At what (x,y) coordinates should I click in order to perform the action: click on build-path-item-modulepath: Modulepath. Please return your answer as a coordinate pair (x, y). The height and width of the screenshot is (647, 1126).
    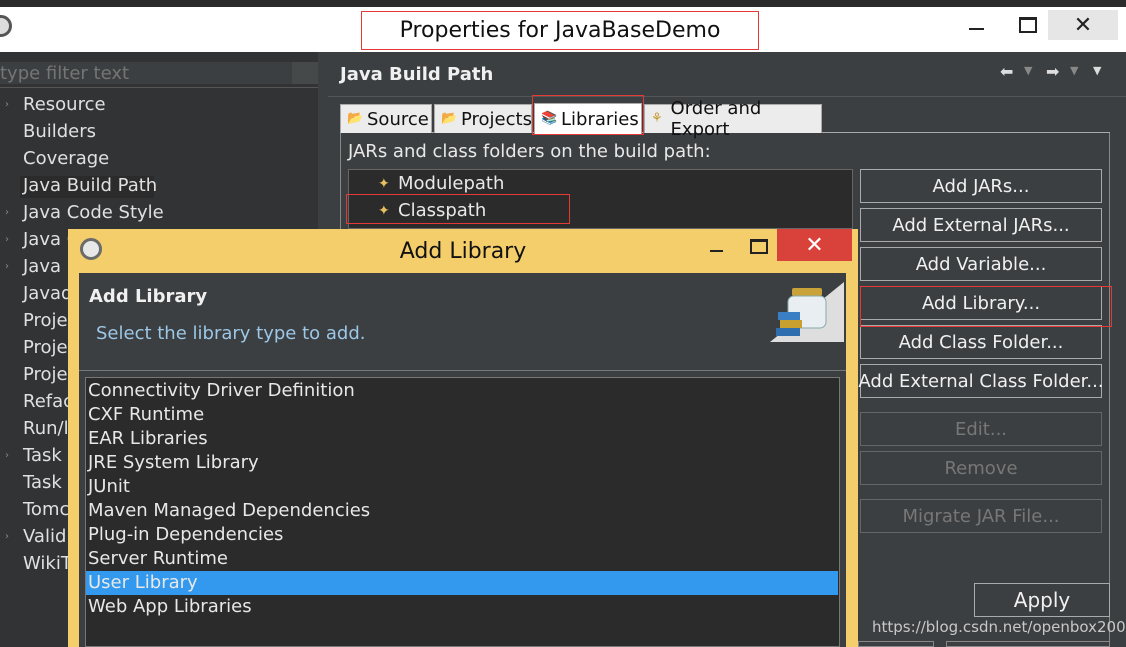
    Looking at the image, I should click on (451, 184).